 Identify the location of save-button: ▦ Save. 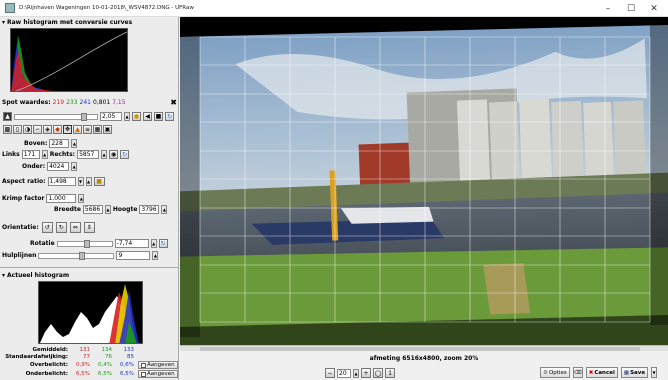
(634, 372).